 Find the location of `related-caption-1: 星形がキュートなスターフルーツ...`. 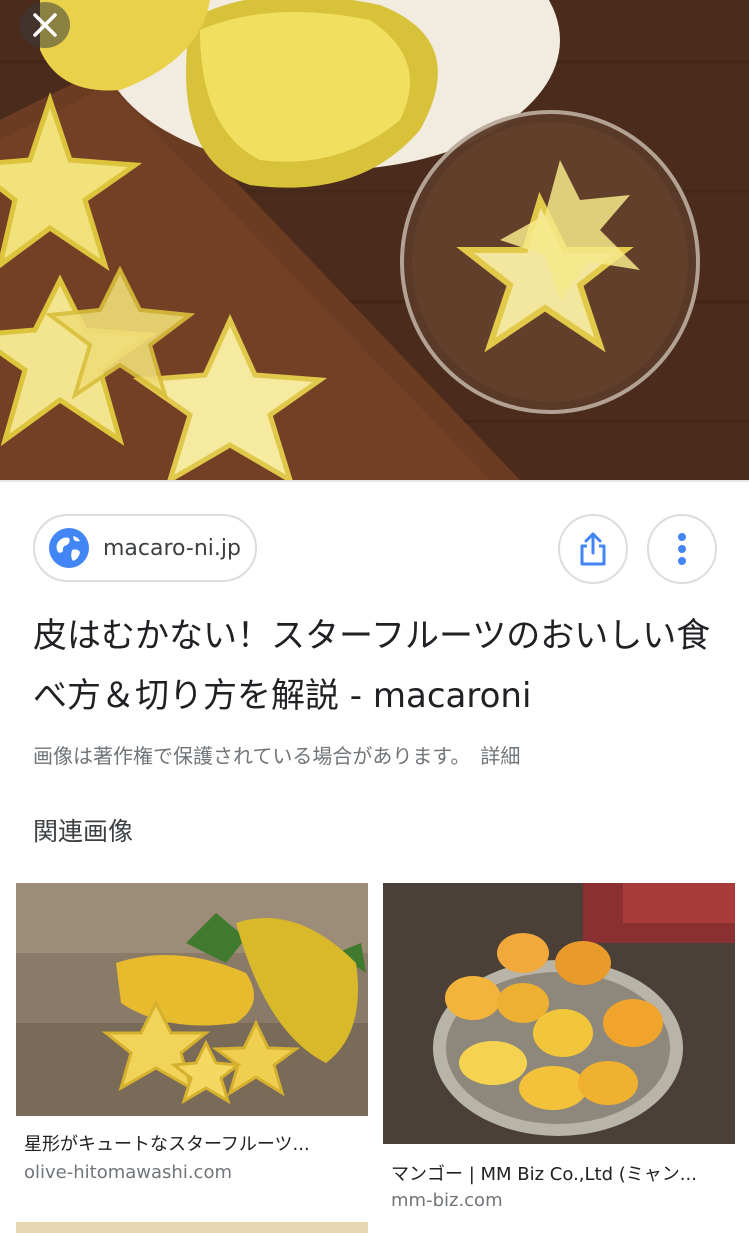

related-caption-1: 星形がキュートなスターフルーツ... is located at coordinates (194, 1143).